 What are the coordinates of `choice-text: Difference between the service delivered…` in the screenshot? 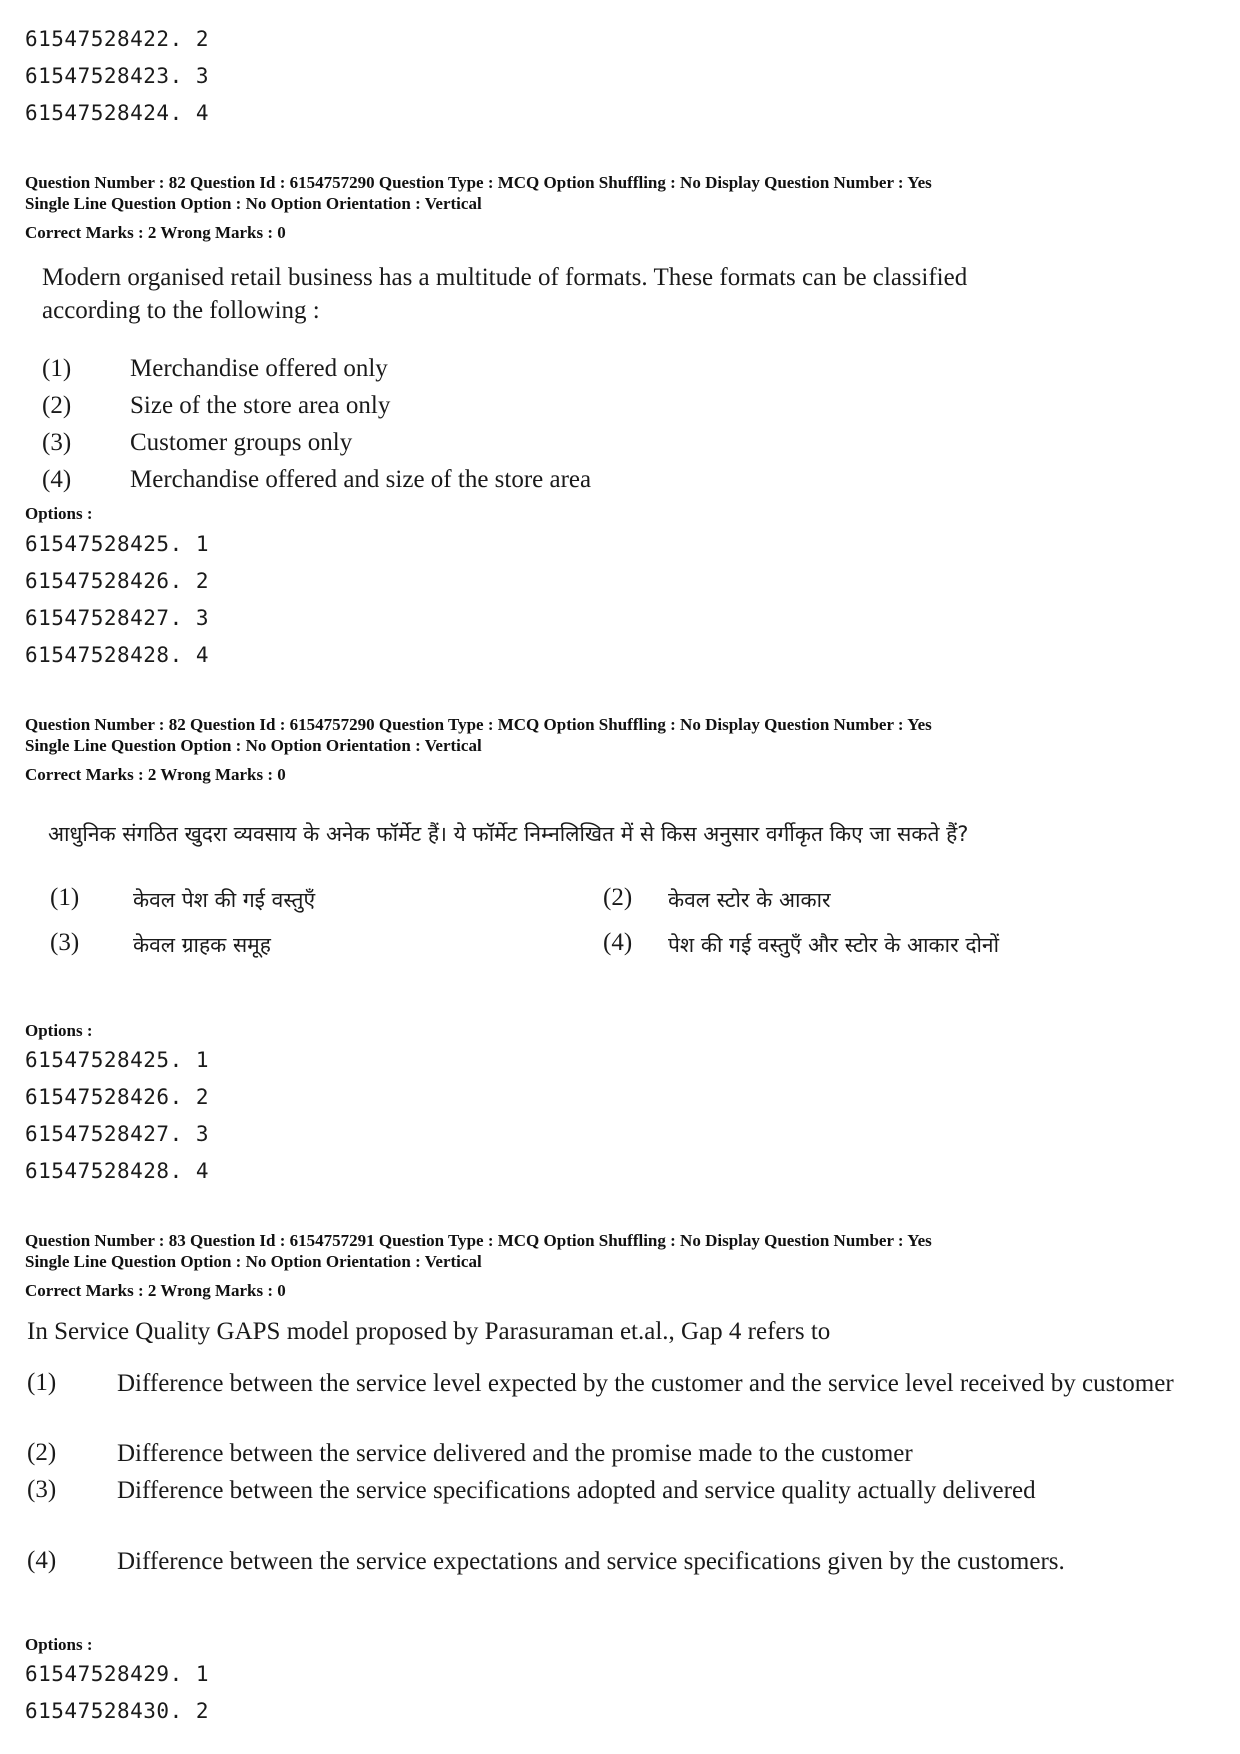 It's located at (515, 1453).